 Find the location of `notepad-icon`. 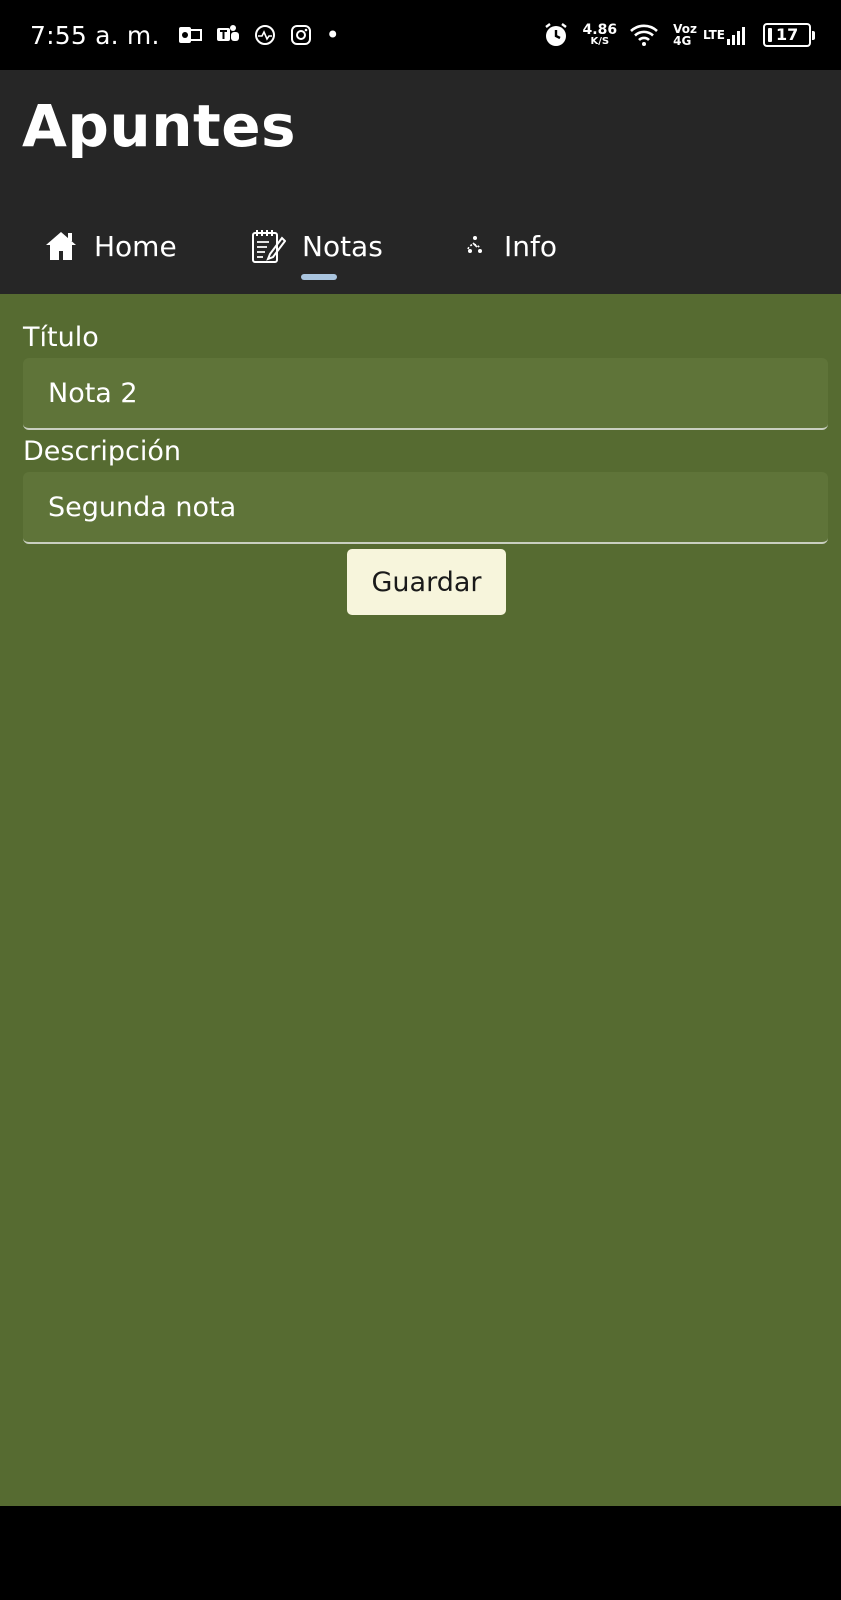

notepad-icon is located at coordinates (268, 246).